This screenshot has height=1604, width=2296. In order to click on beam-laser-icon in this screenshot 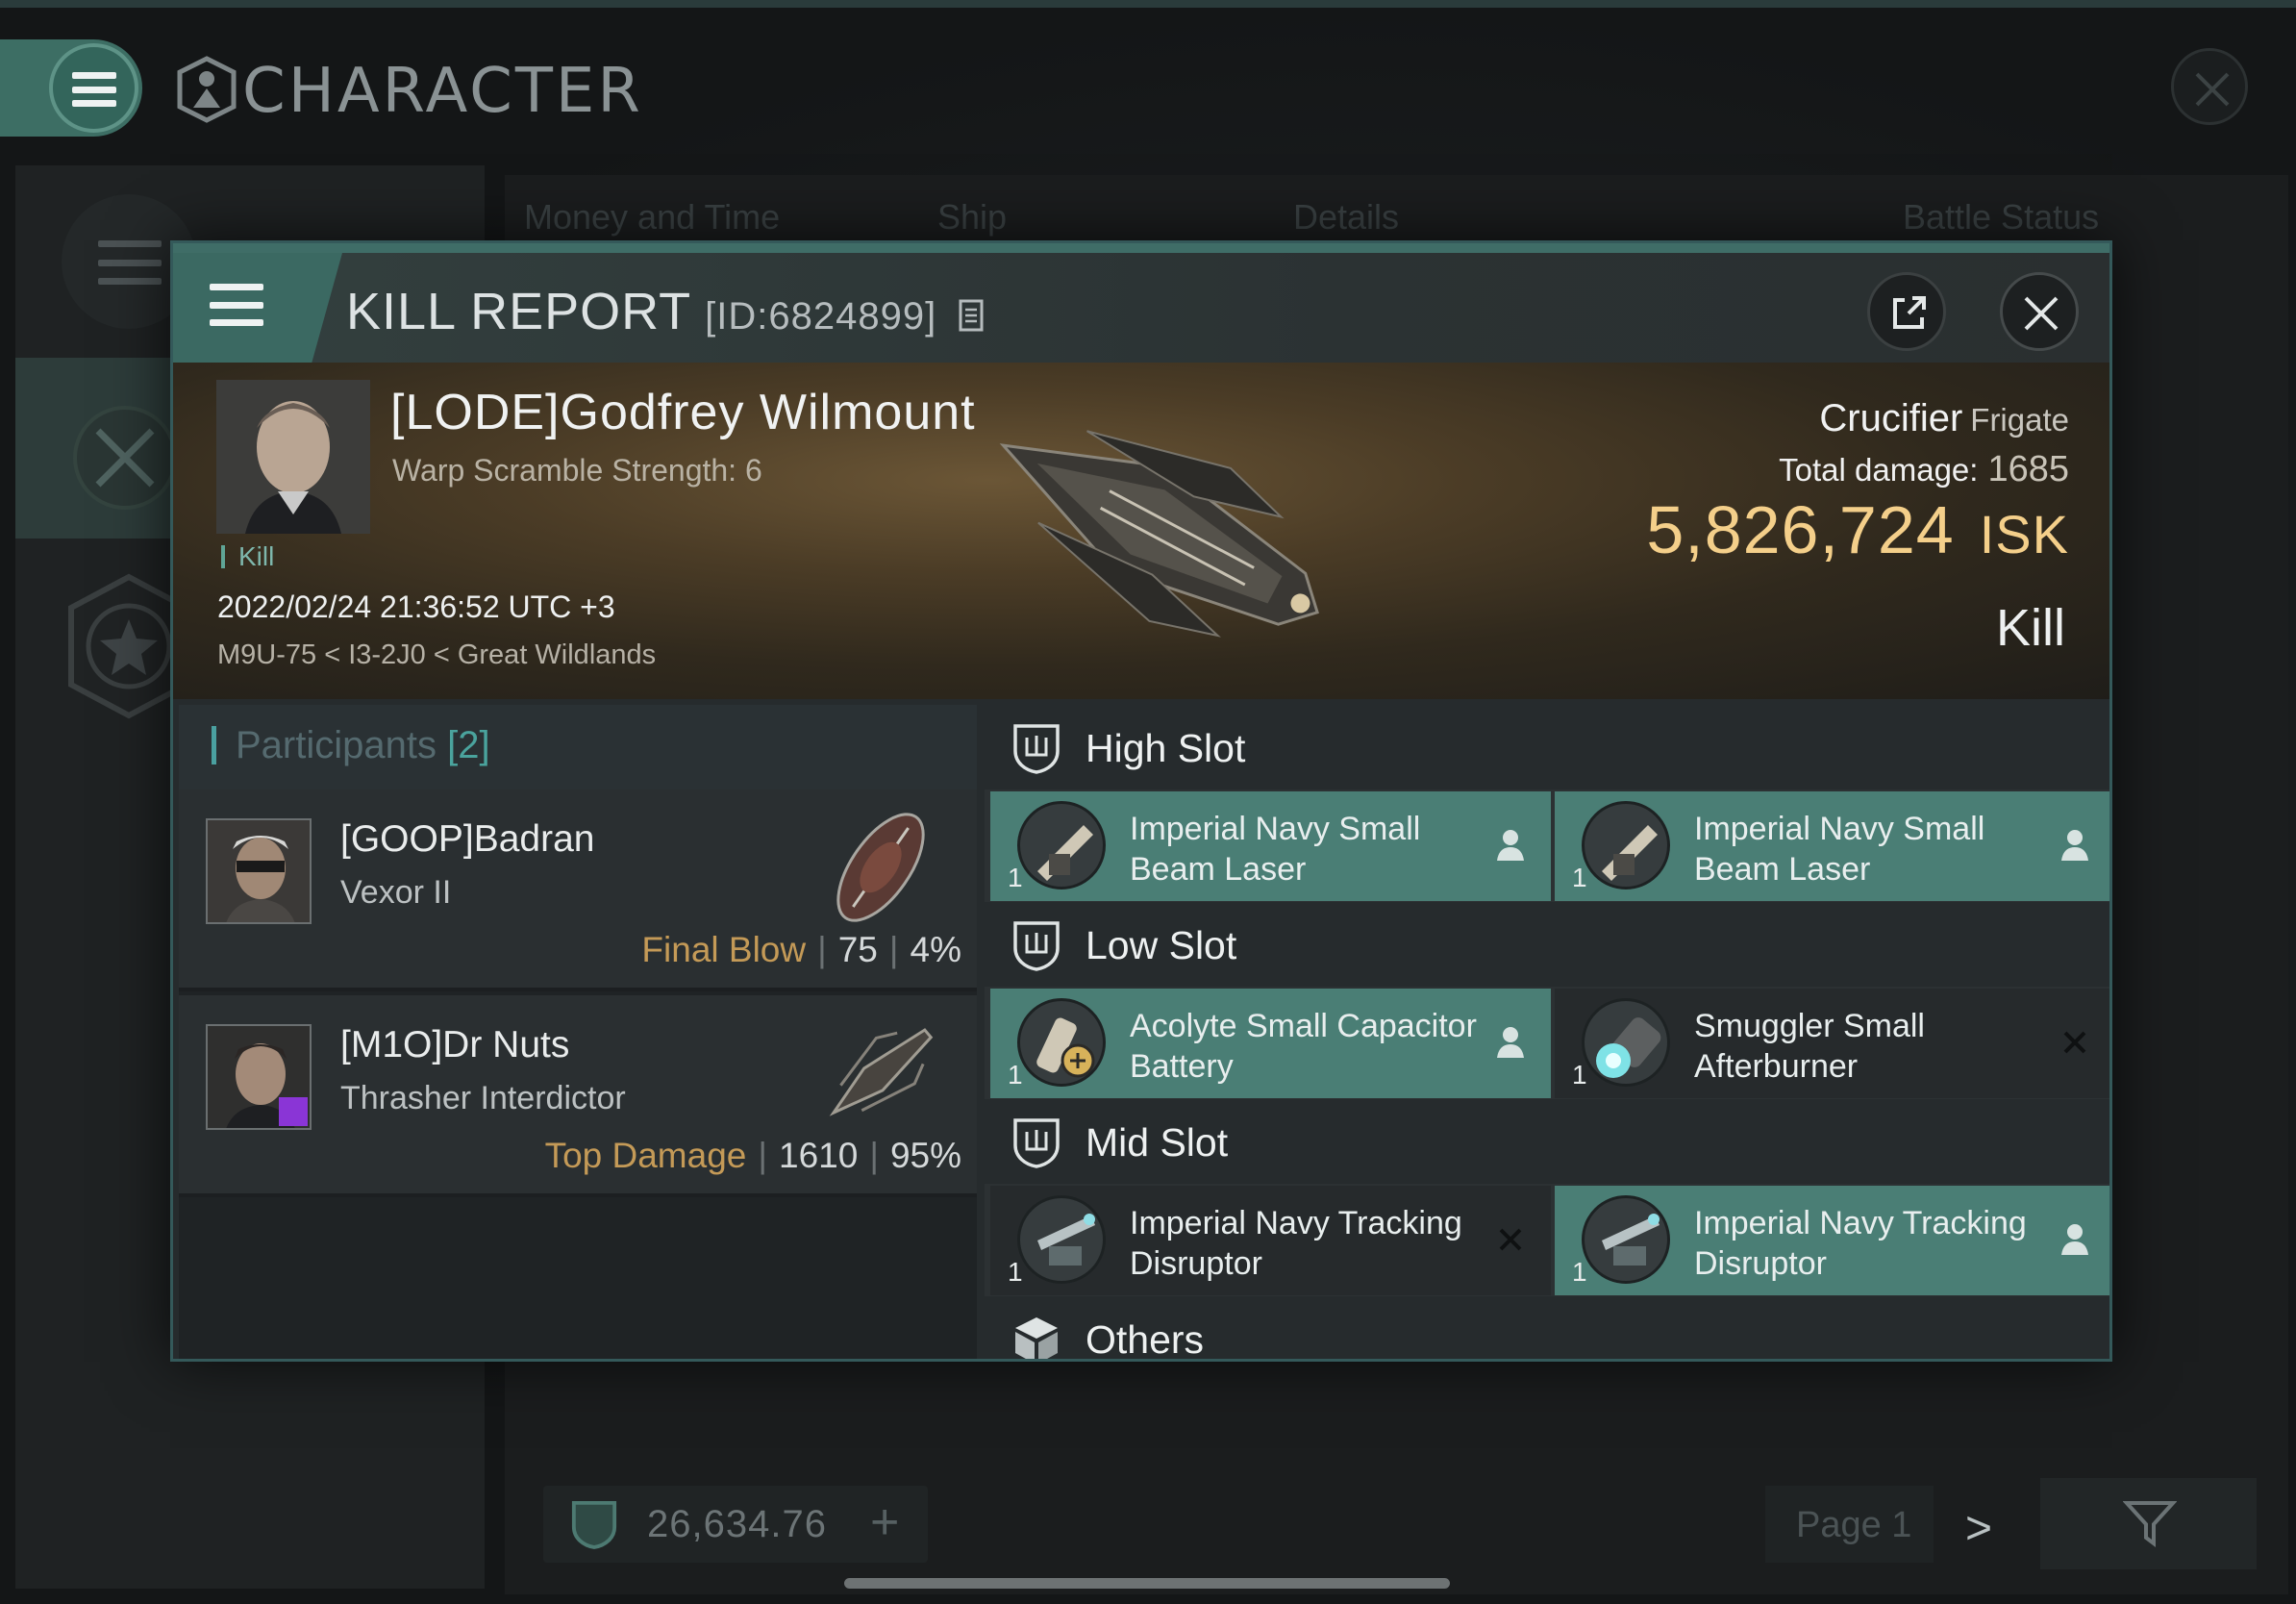, I will do `click(1061, 845)`.